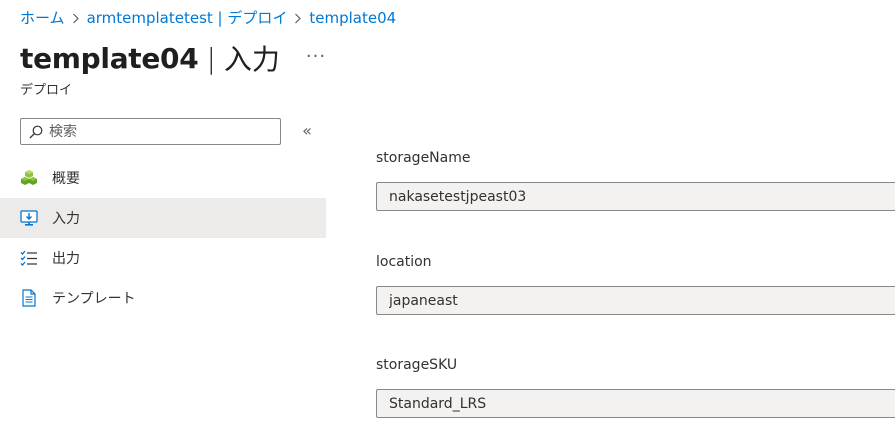  What do you see at coordinates (42, 17) in the screenshot?
I see `breadcrumb-home-link: ホーム` at bounding box center [42, 17].